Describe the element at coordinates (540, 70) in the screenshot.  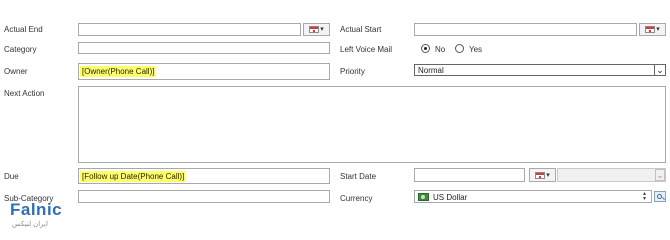
I see `priority-select: Normal` at that location.